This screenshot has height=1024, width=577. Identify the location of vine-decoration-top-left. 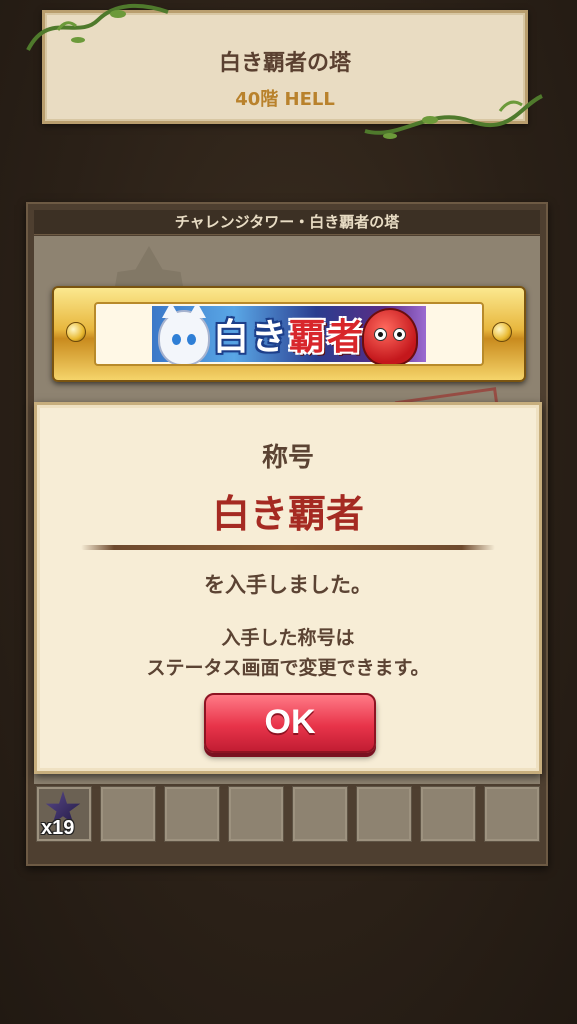
(97, 27).